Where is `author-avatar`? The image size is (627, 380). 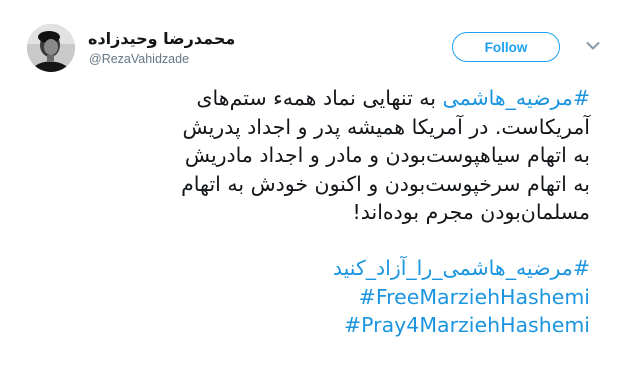
author-avatar is located at coordinates (51, 48).